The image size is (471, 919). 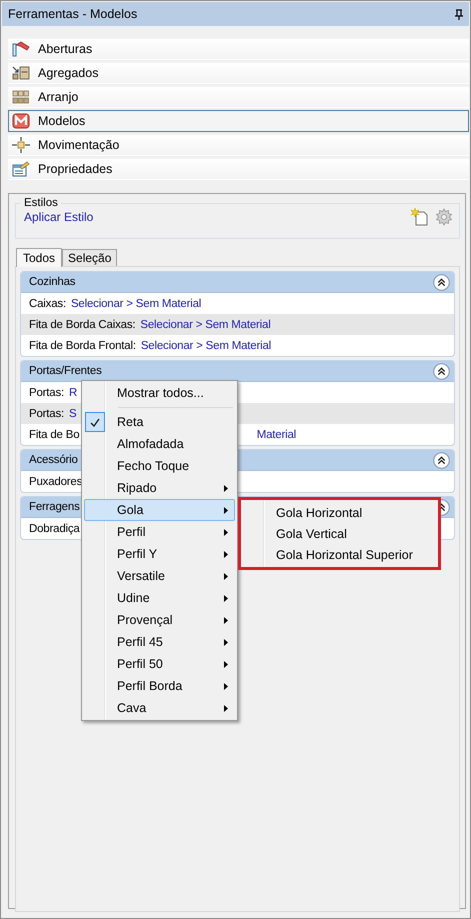 I want to click on section-title: Acessório, so click(x=53, y=460).